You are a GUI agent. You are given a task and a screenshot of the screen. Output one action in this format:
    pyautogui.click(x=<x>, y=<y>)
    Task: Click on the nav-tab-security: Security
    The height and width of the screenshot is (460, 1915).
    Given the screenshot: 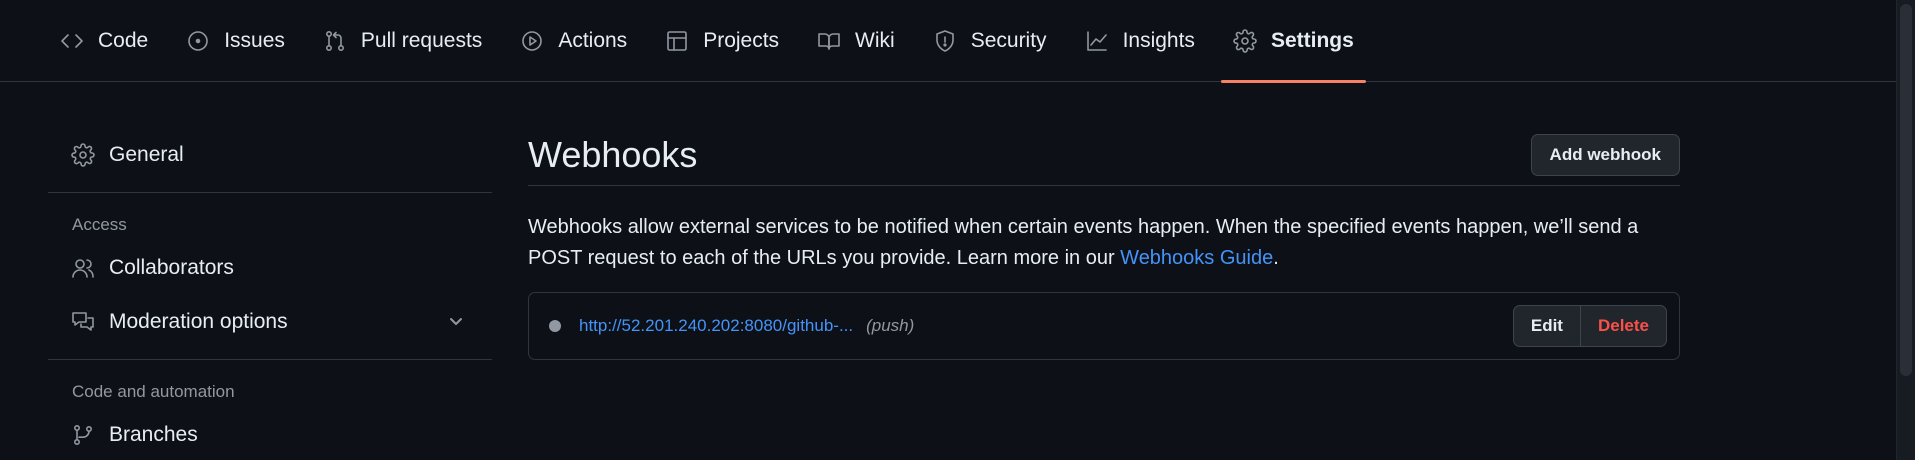 What is the action you would take?
    pyautogui.click(x=990, y=41)
    